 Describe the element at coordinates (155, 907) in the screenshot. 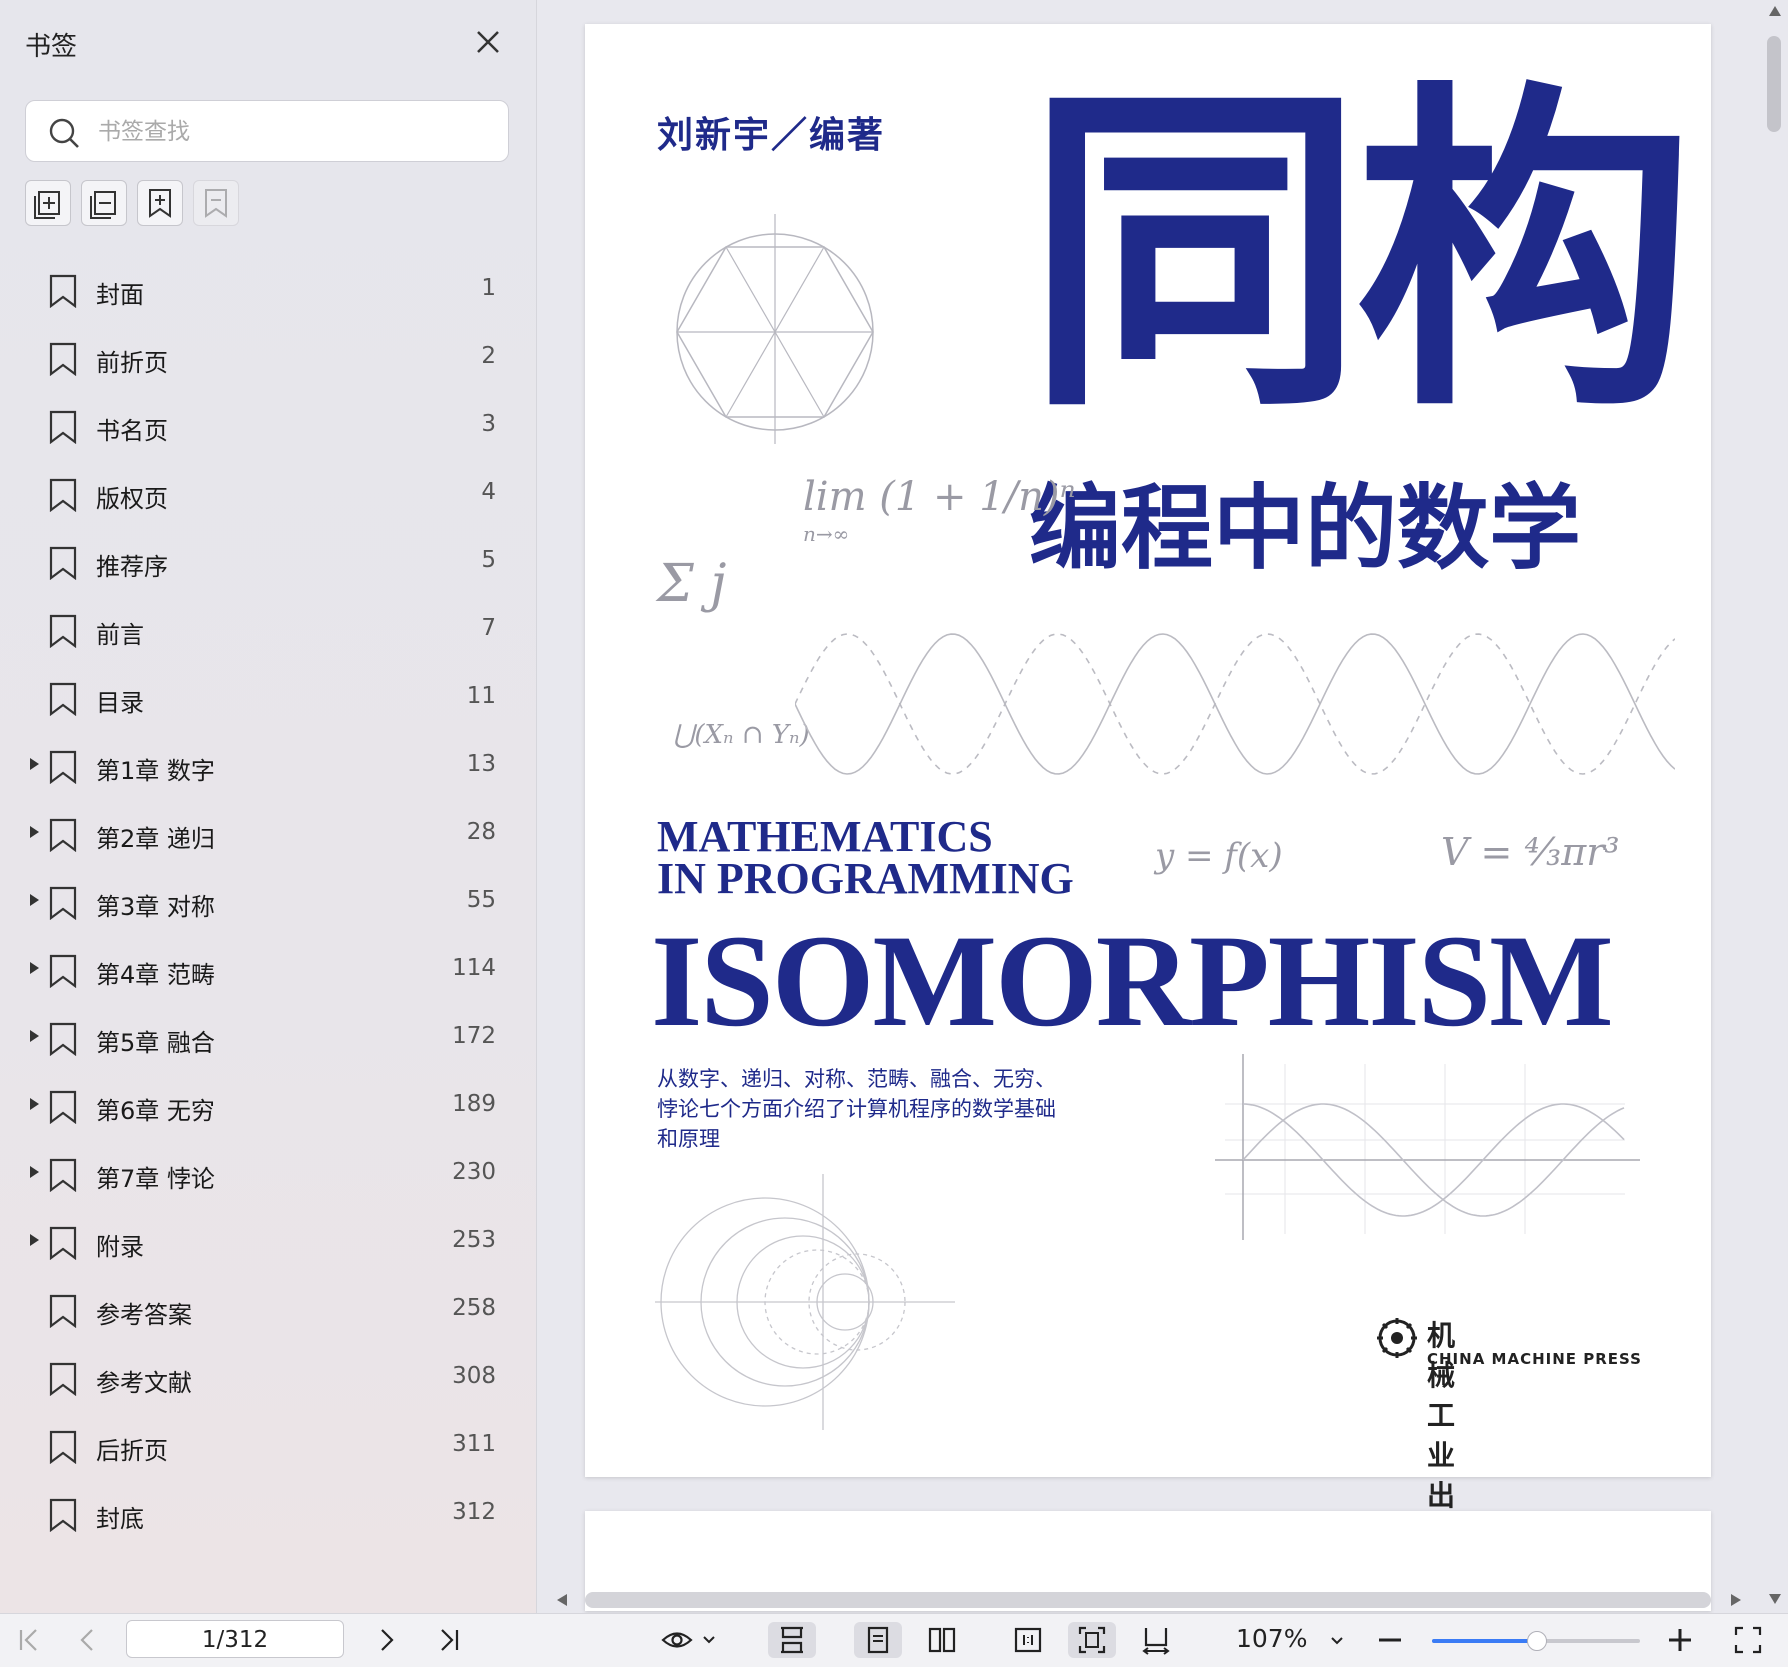

I see `bookmark-label: 第3章 对称` at that location.